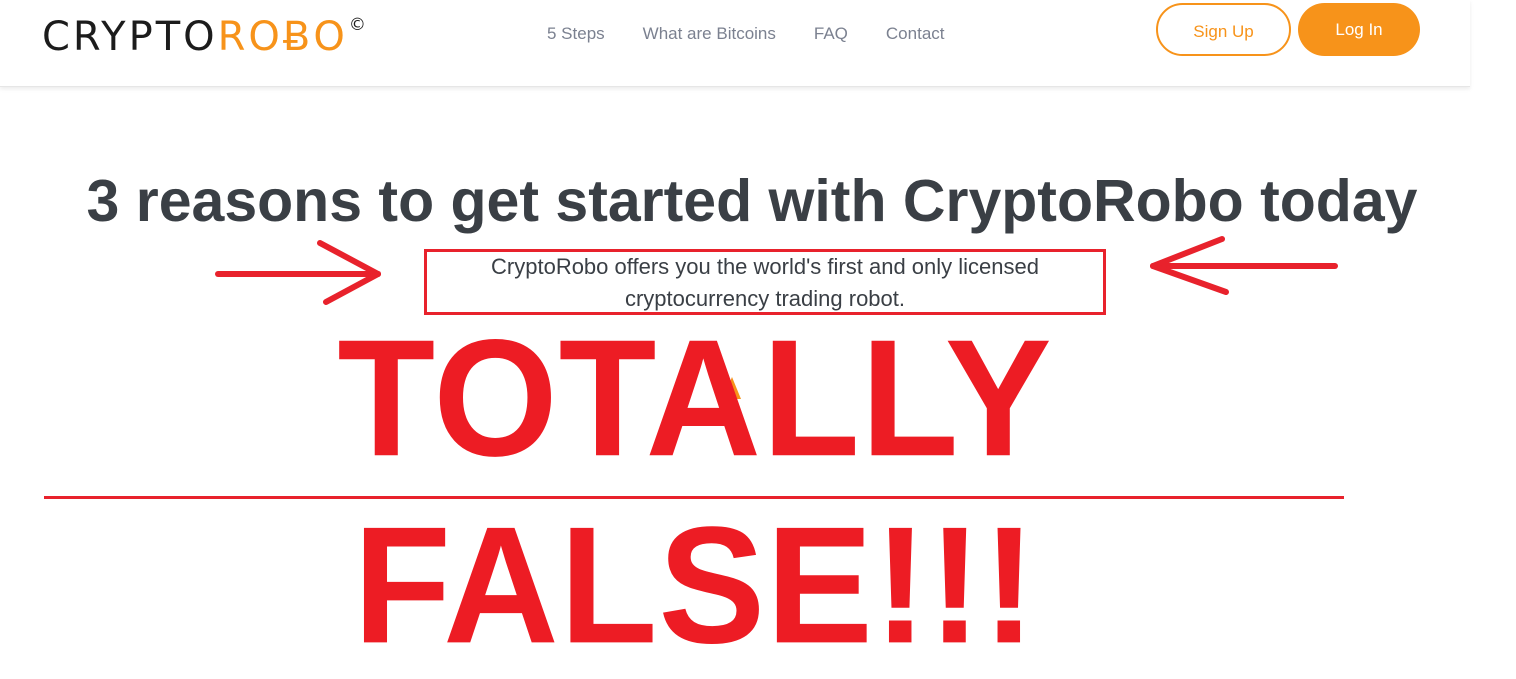 The image size is (1516, 679). Describe the element at coordinates (694, 497) in the screenshot. I see `stamp-underline` at that location.